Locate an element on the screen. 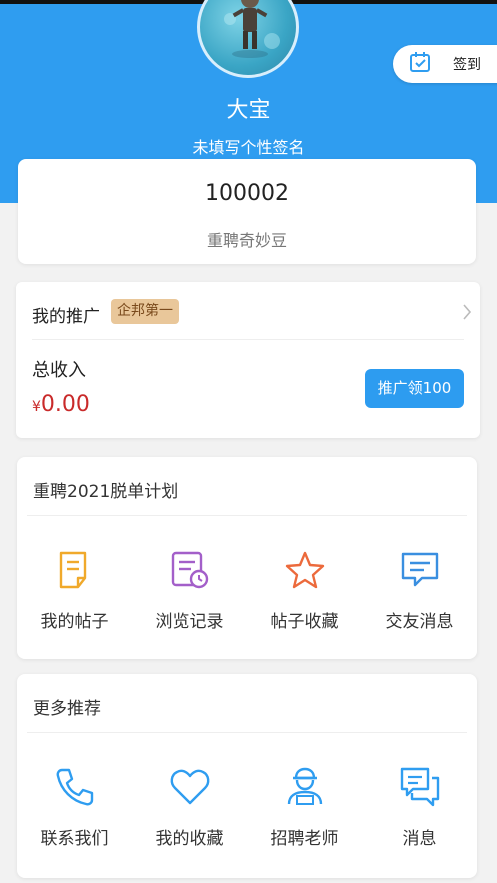 The height and width of the screenshot is (883, 497). beans-label: 重聘奇妙豆 is located at coordinates (246, 240).